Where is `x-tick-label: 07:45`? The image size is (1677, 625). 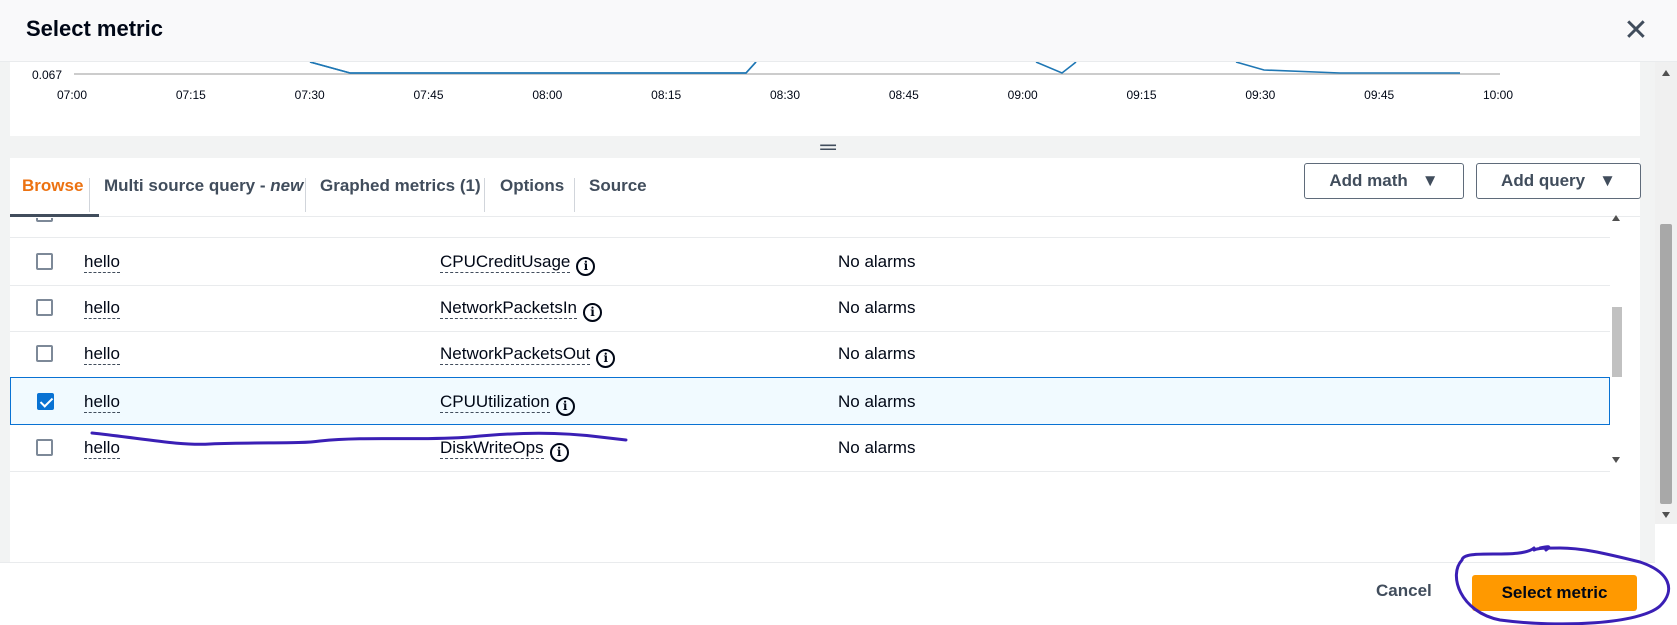
x-tick-label: 07:45 is located at coordinates (428, 95).